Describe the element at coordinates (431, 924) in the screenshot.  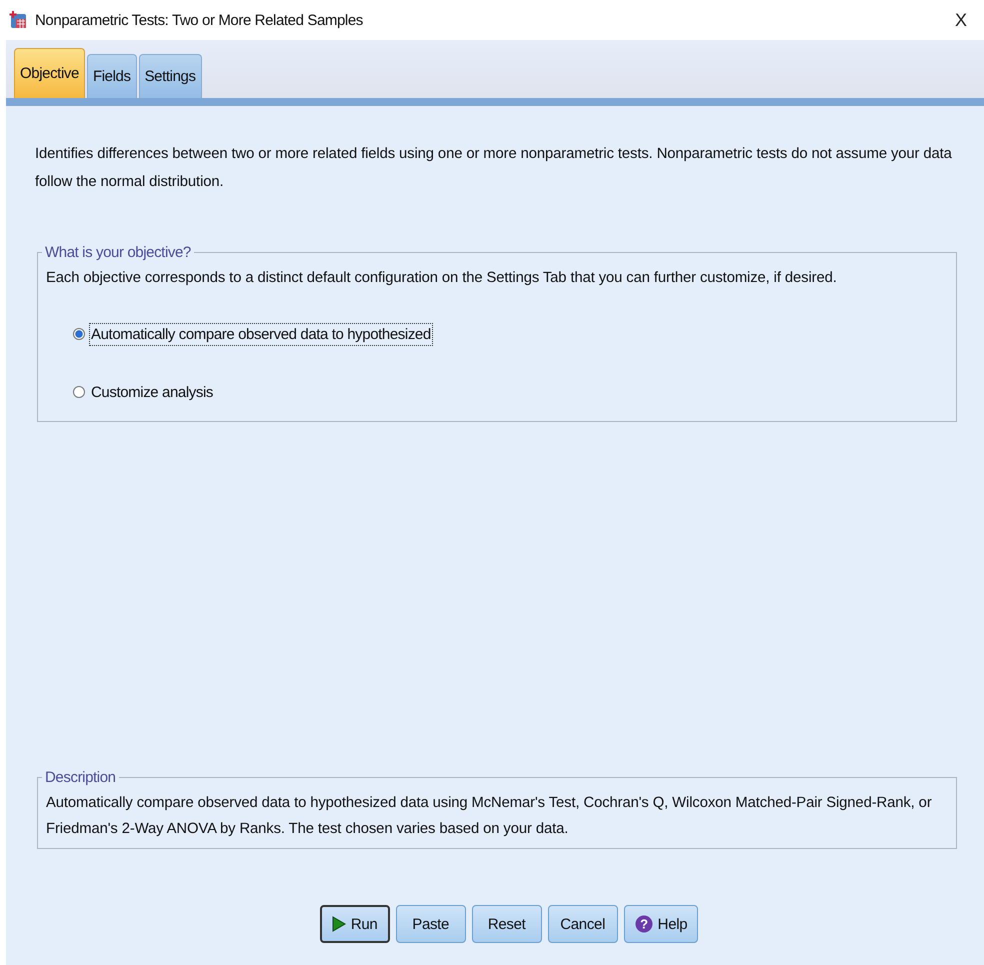
I see `dialog-button: Paste` at that location.